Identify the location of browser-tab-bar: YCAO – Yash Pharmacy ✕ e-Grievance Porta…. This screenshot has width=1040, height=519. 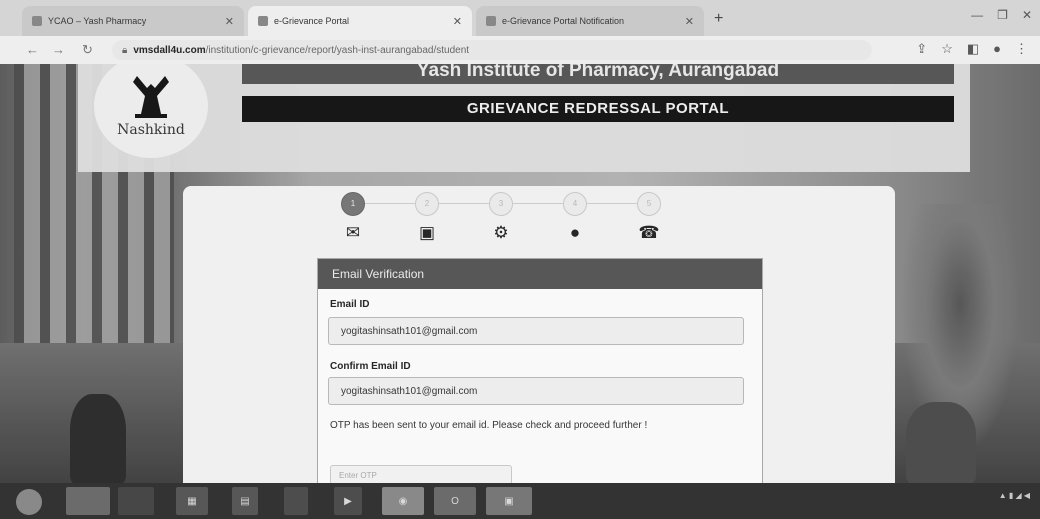
(520, 18).